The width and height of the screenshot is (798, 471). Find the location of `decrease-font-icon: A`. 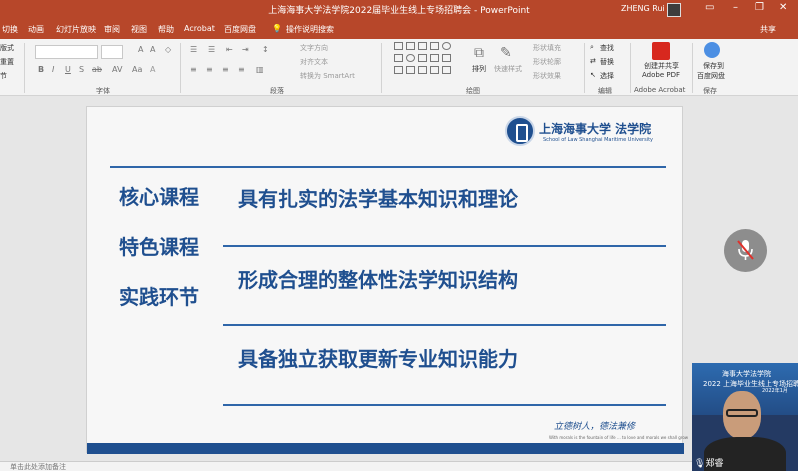

decrease-font-icon: A is located at coordinates (152, 49).